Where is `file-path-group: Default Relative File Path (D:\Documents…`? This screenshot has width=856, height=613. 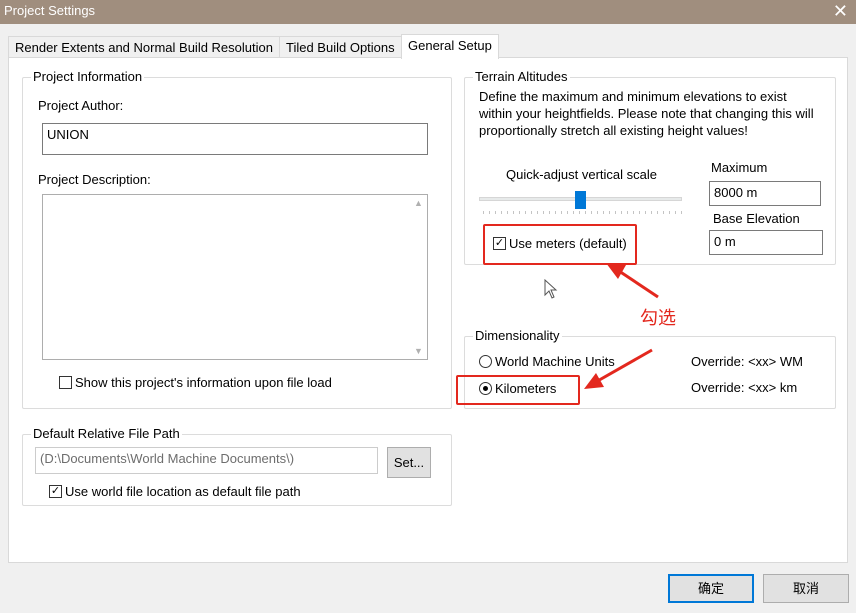
file-path-group: Default Relative File Path (D:\Documents… is located at coordinates (237, 466).